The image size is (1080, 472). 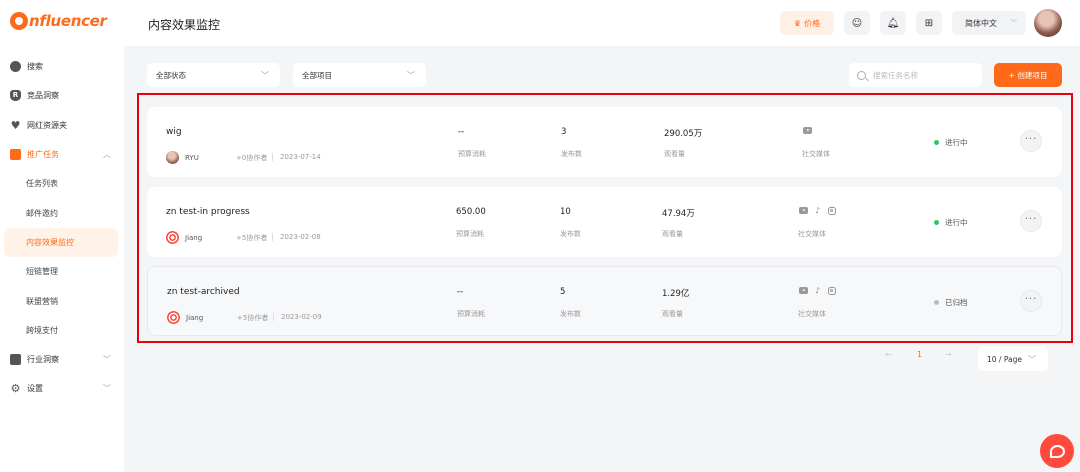 I want to click on user-avatar, so click(x=1048, y=23).